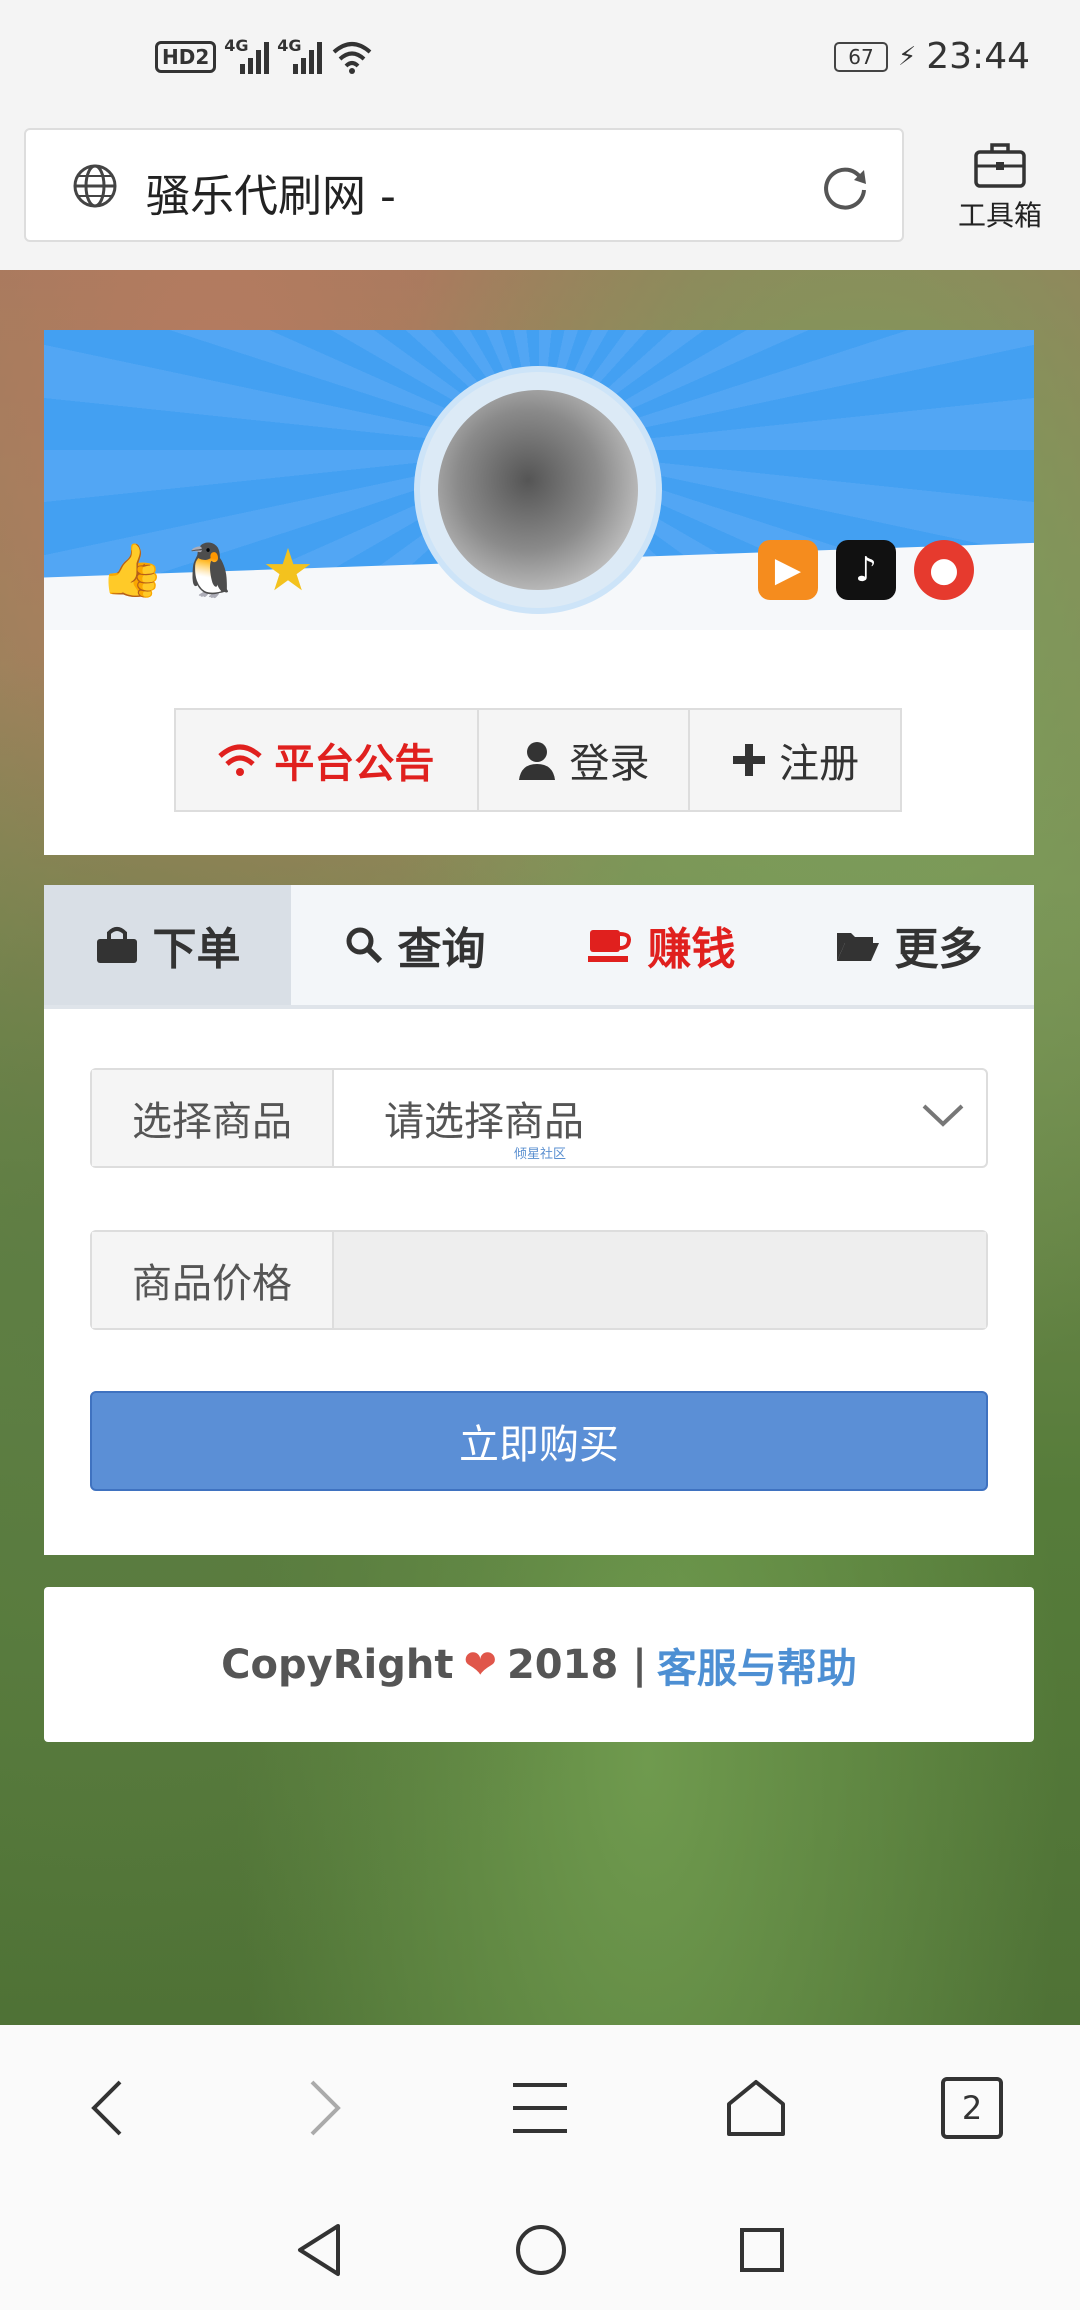 This screenshot has width=1080, height=2310. What do you see at coordinates (236, 45) in the screenshot?
I see `signal-label: 4G` at bounding box center [236, 45].